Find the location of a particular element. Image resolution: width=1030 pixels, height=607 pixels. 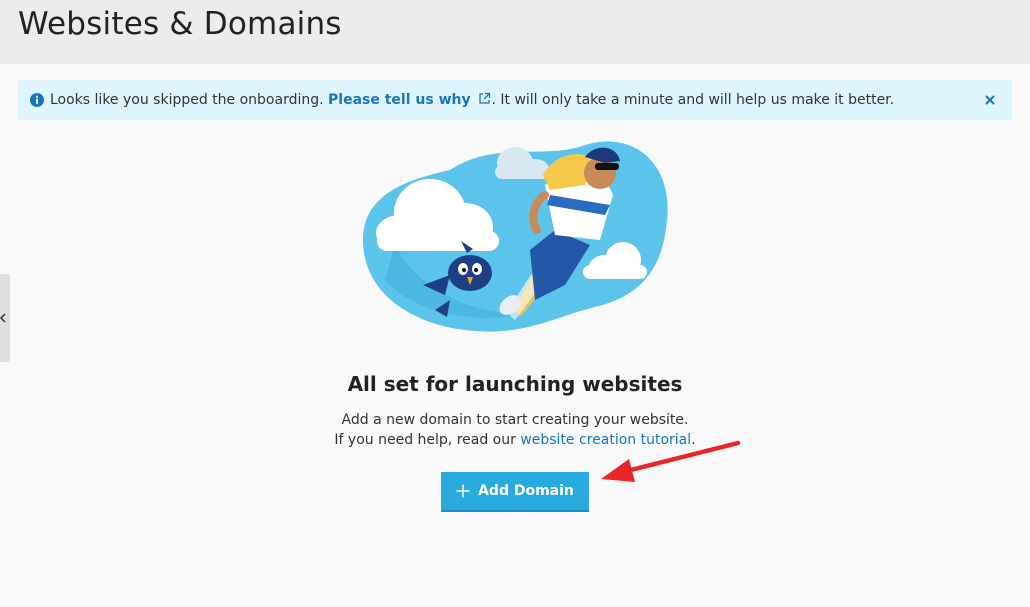

sidebar-toggle-handle is located at coordinates (5, 318).